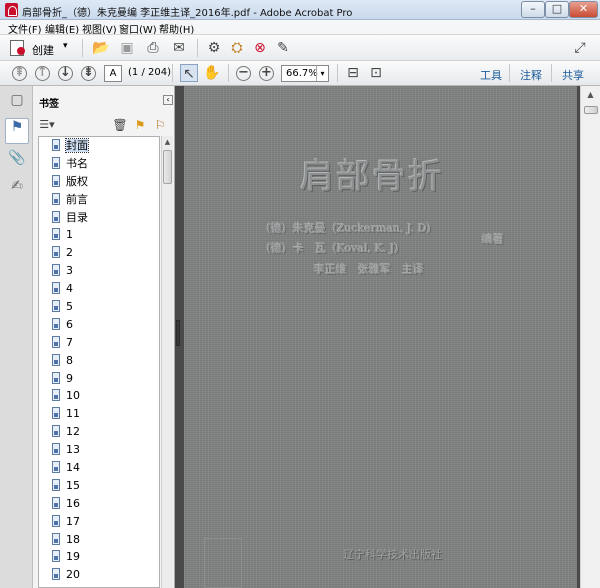 Image resolution: width=600 pixels, height=588 pixels. Describe the element at coordinates (583, 9) in the screenshot. I see `close-button: ✕` at that location.